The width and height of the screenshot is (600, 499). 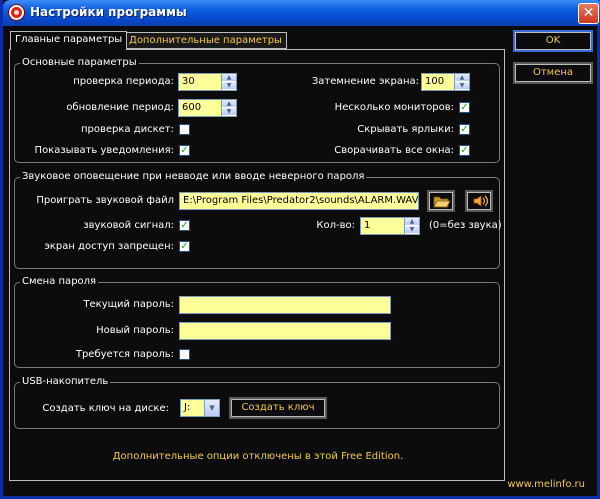 I want to click on count-spinner: ▲ ▼, so click(x=412, y=226).